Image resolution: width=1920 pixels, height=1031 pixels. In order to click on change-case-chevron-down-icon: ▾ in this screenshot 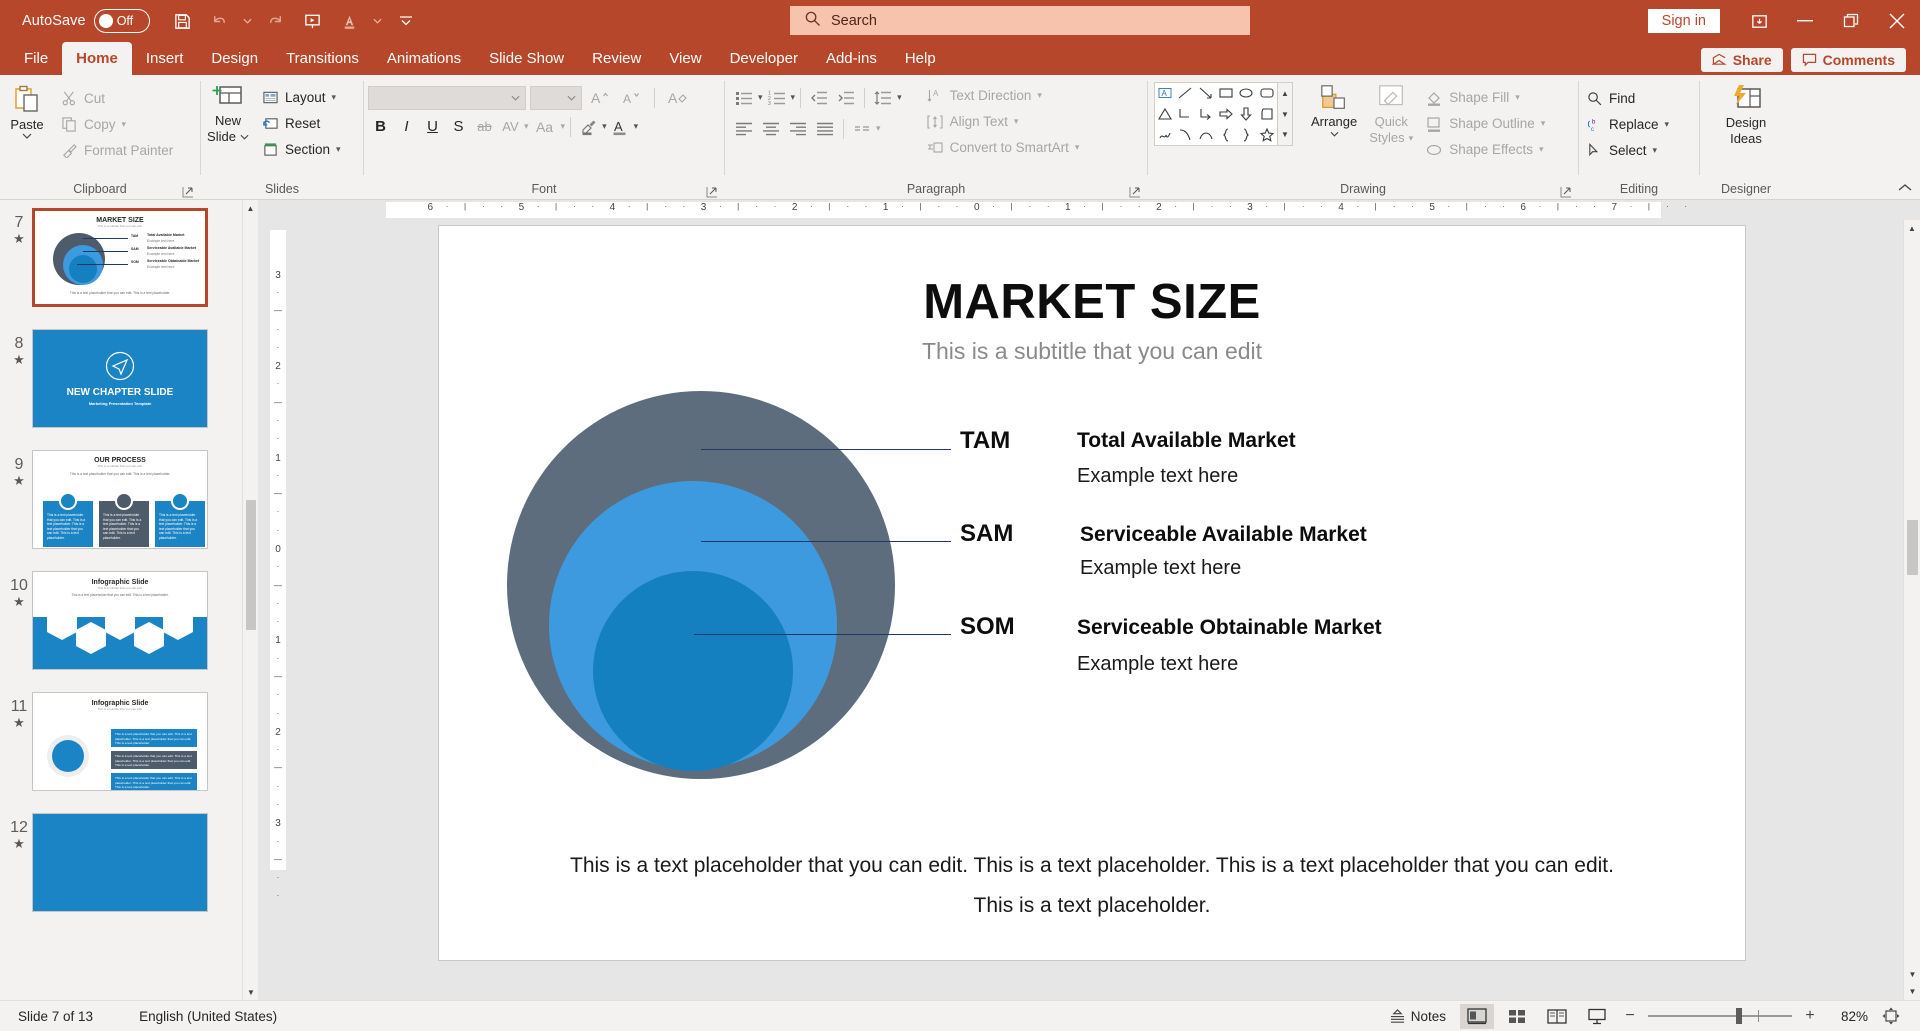, I will do `click(563, 126)`.